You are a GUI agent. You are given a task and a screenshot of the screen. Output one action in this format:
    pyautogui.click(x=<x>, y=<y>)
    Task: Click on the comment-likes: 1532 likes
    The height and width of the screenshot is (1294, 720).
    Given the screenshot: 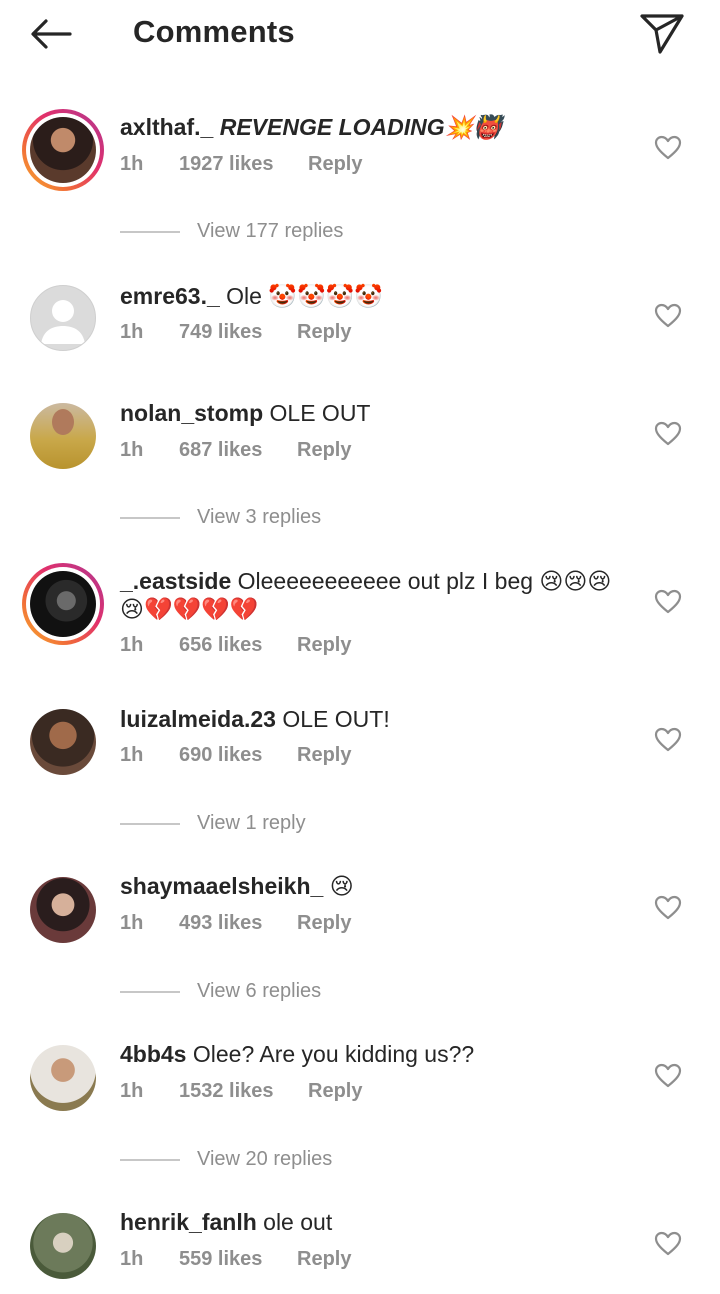 What is the action you would take?
    pyautogui.click(x=226, y=1091)
    